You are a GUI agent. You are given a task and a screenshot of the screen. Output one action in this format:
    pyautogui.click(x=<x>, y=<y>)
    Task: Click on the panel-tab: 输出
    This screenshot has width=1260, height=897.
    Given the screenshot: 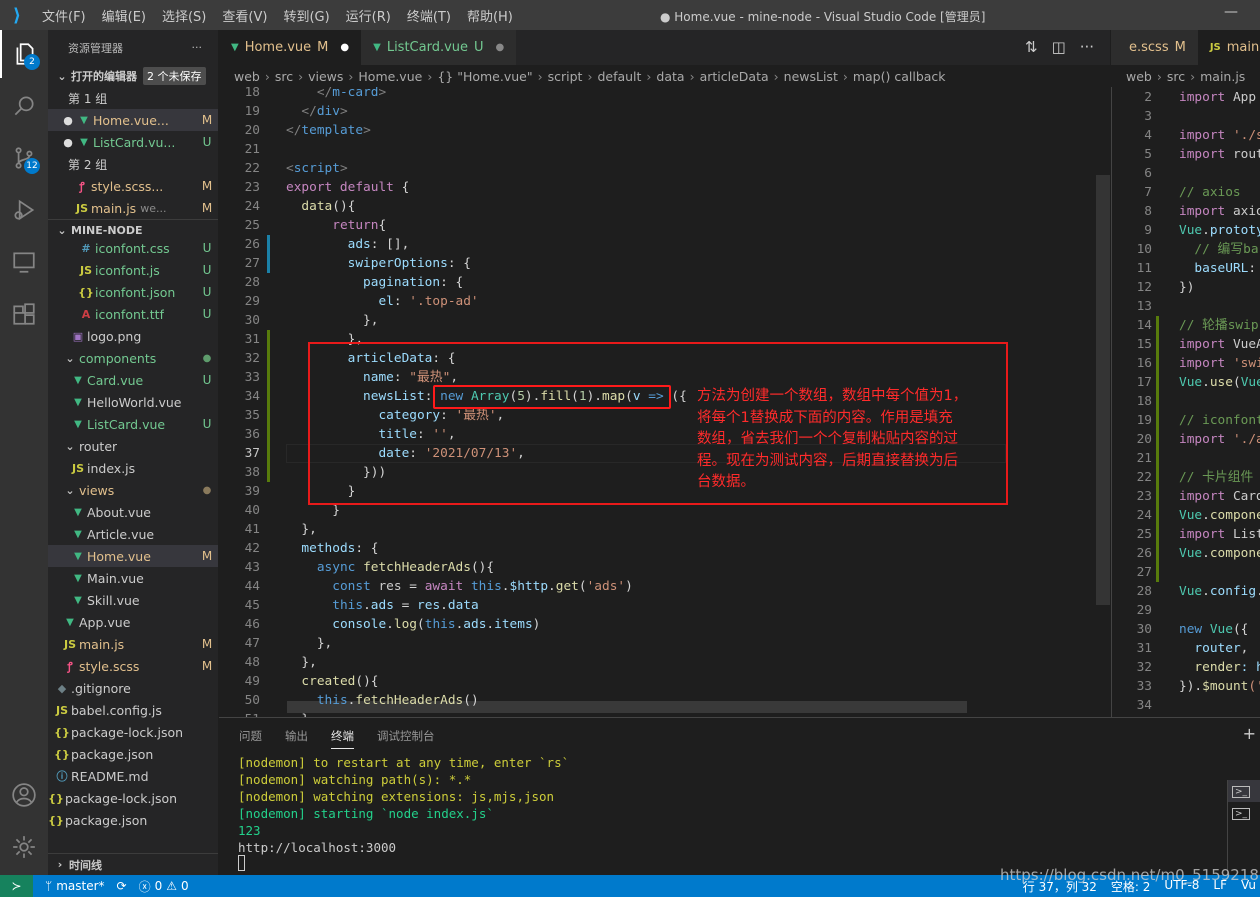 What is the action you would take?
    pyautogui.click(x=296, y=738)
    